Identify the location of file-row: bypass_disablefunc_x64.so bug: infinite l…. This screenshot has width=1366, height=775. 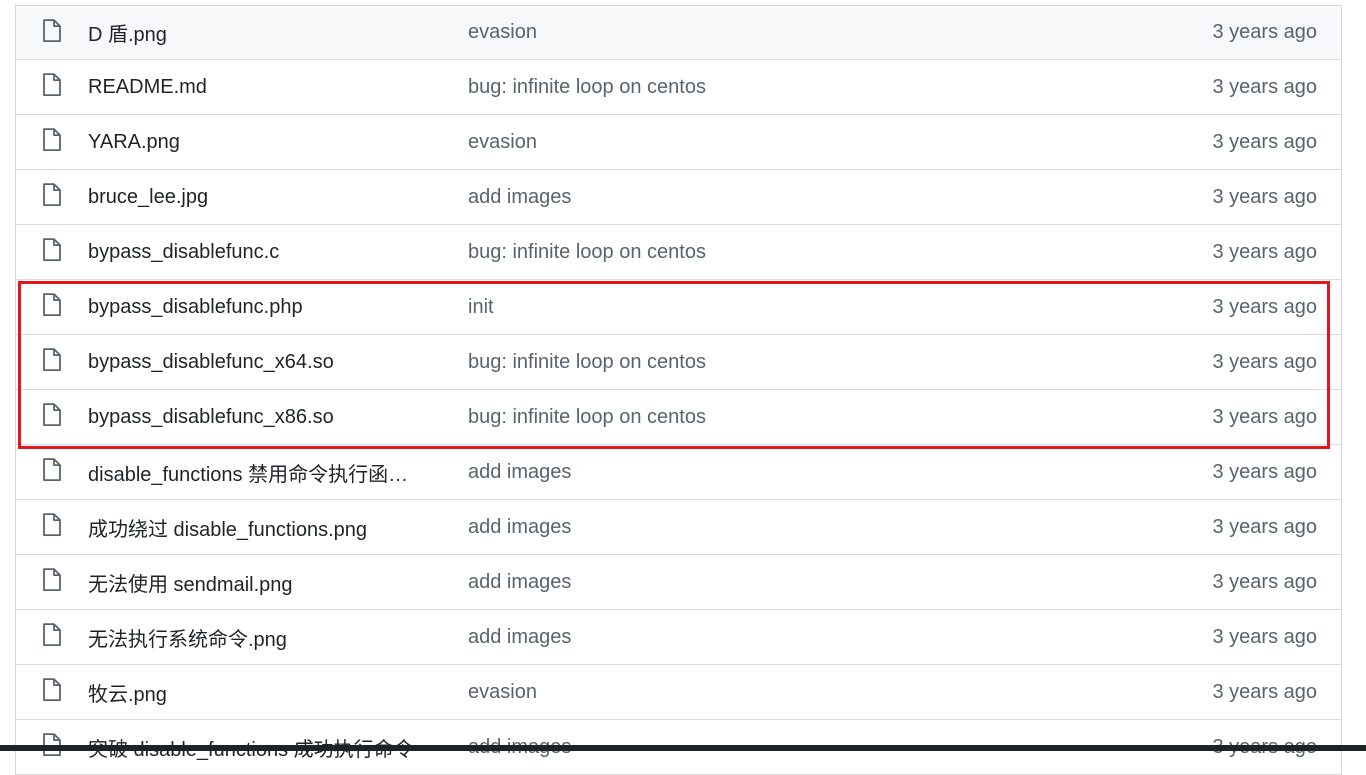
(678, 362).